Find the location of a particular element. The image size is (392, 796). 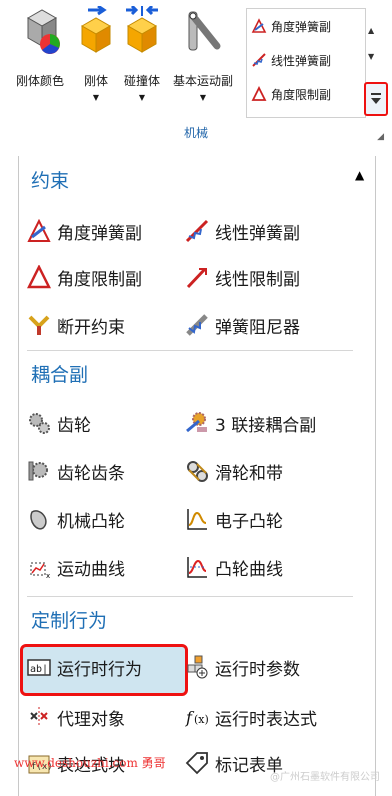

menu-item-breaking-constraint: 断开约束 is located at coordinates (76, 325).